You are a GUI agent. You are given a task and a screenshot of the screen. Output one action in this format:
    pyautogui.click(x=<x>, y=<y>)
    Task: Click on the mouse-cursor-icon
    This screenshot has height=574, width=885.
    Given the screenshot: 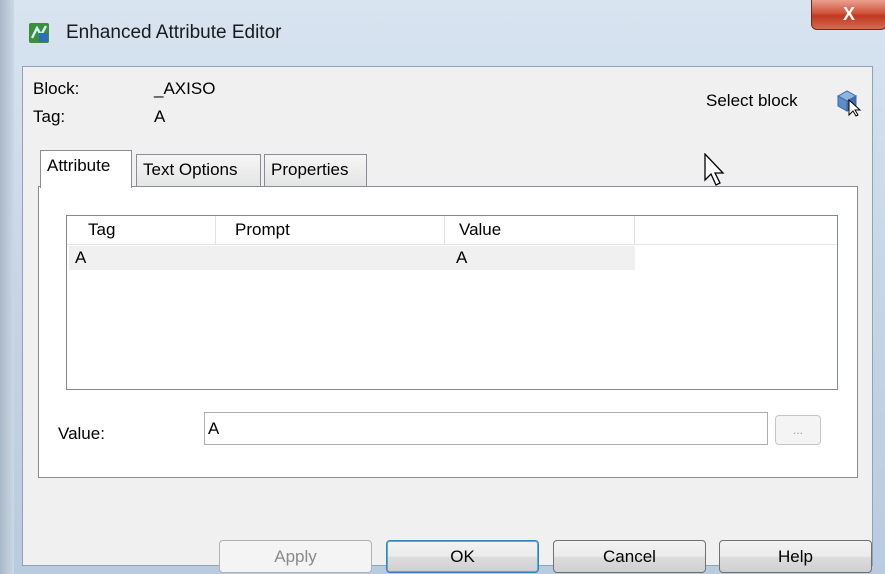 What is the action you would take?
    pyautogui.click(x=714, y=169)
    